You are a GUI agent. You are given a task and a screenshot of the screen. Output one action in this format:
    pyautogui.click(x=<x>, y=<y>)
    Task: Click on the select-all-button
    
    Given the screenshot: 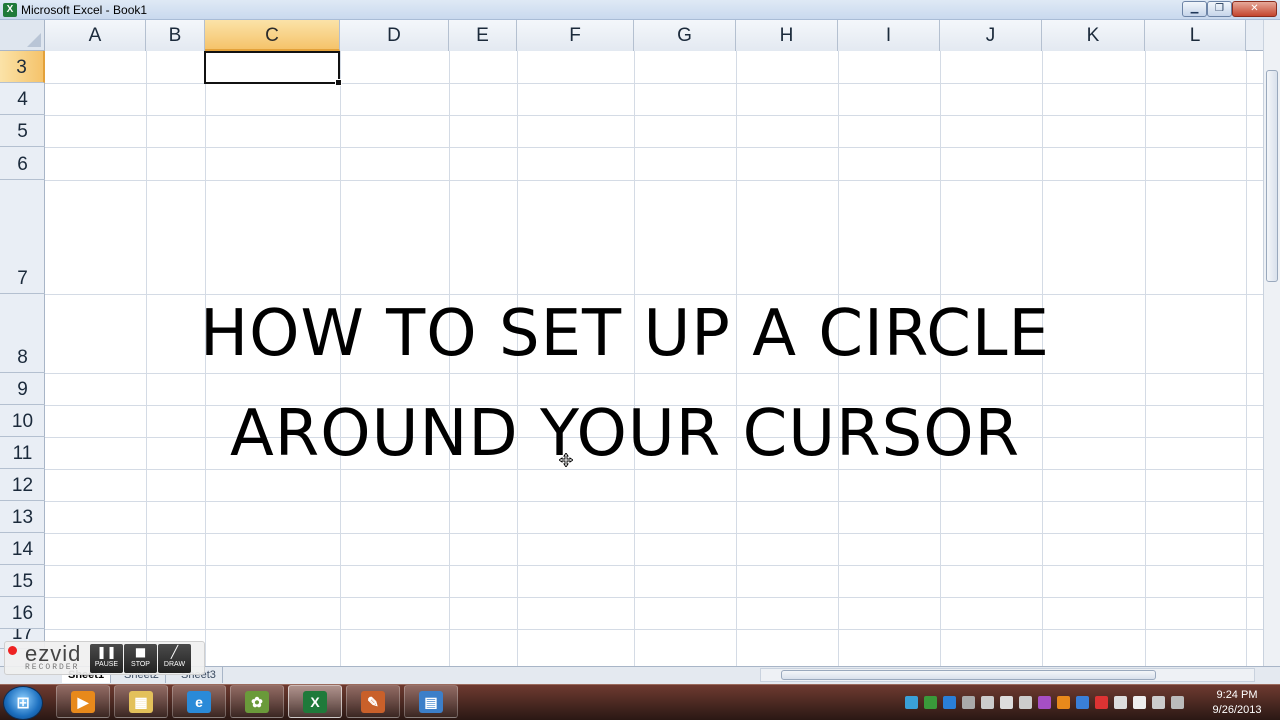 What is the action you would take?
    pyautogui.click(x=22, y=35)
    